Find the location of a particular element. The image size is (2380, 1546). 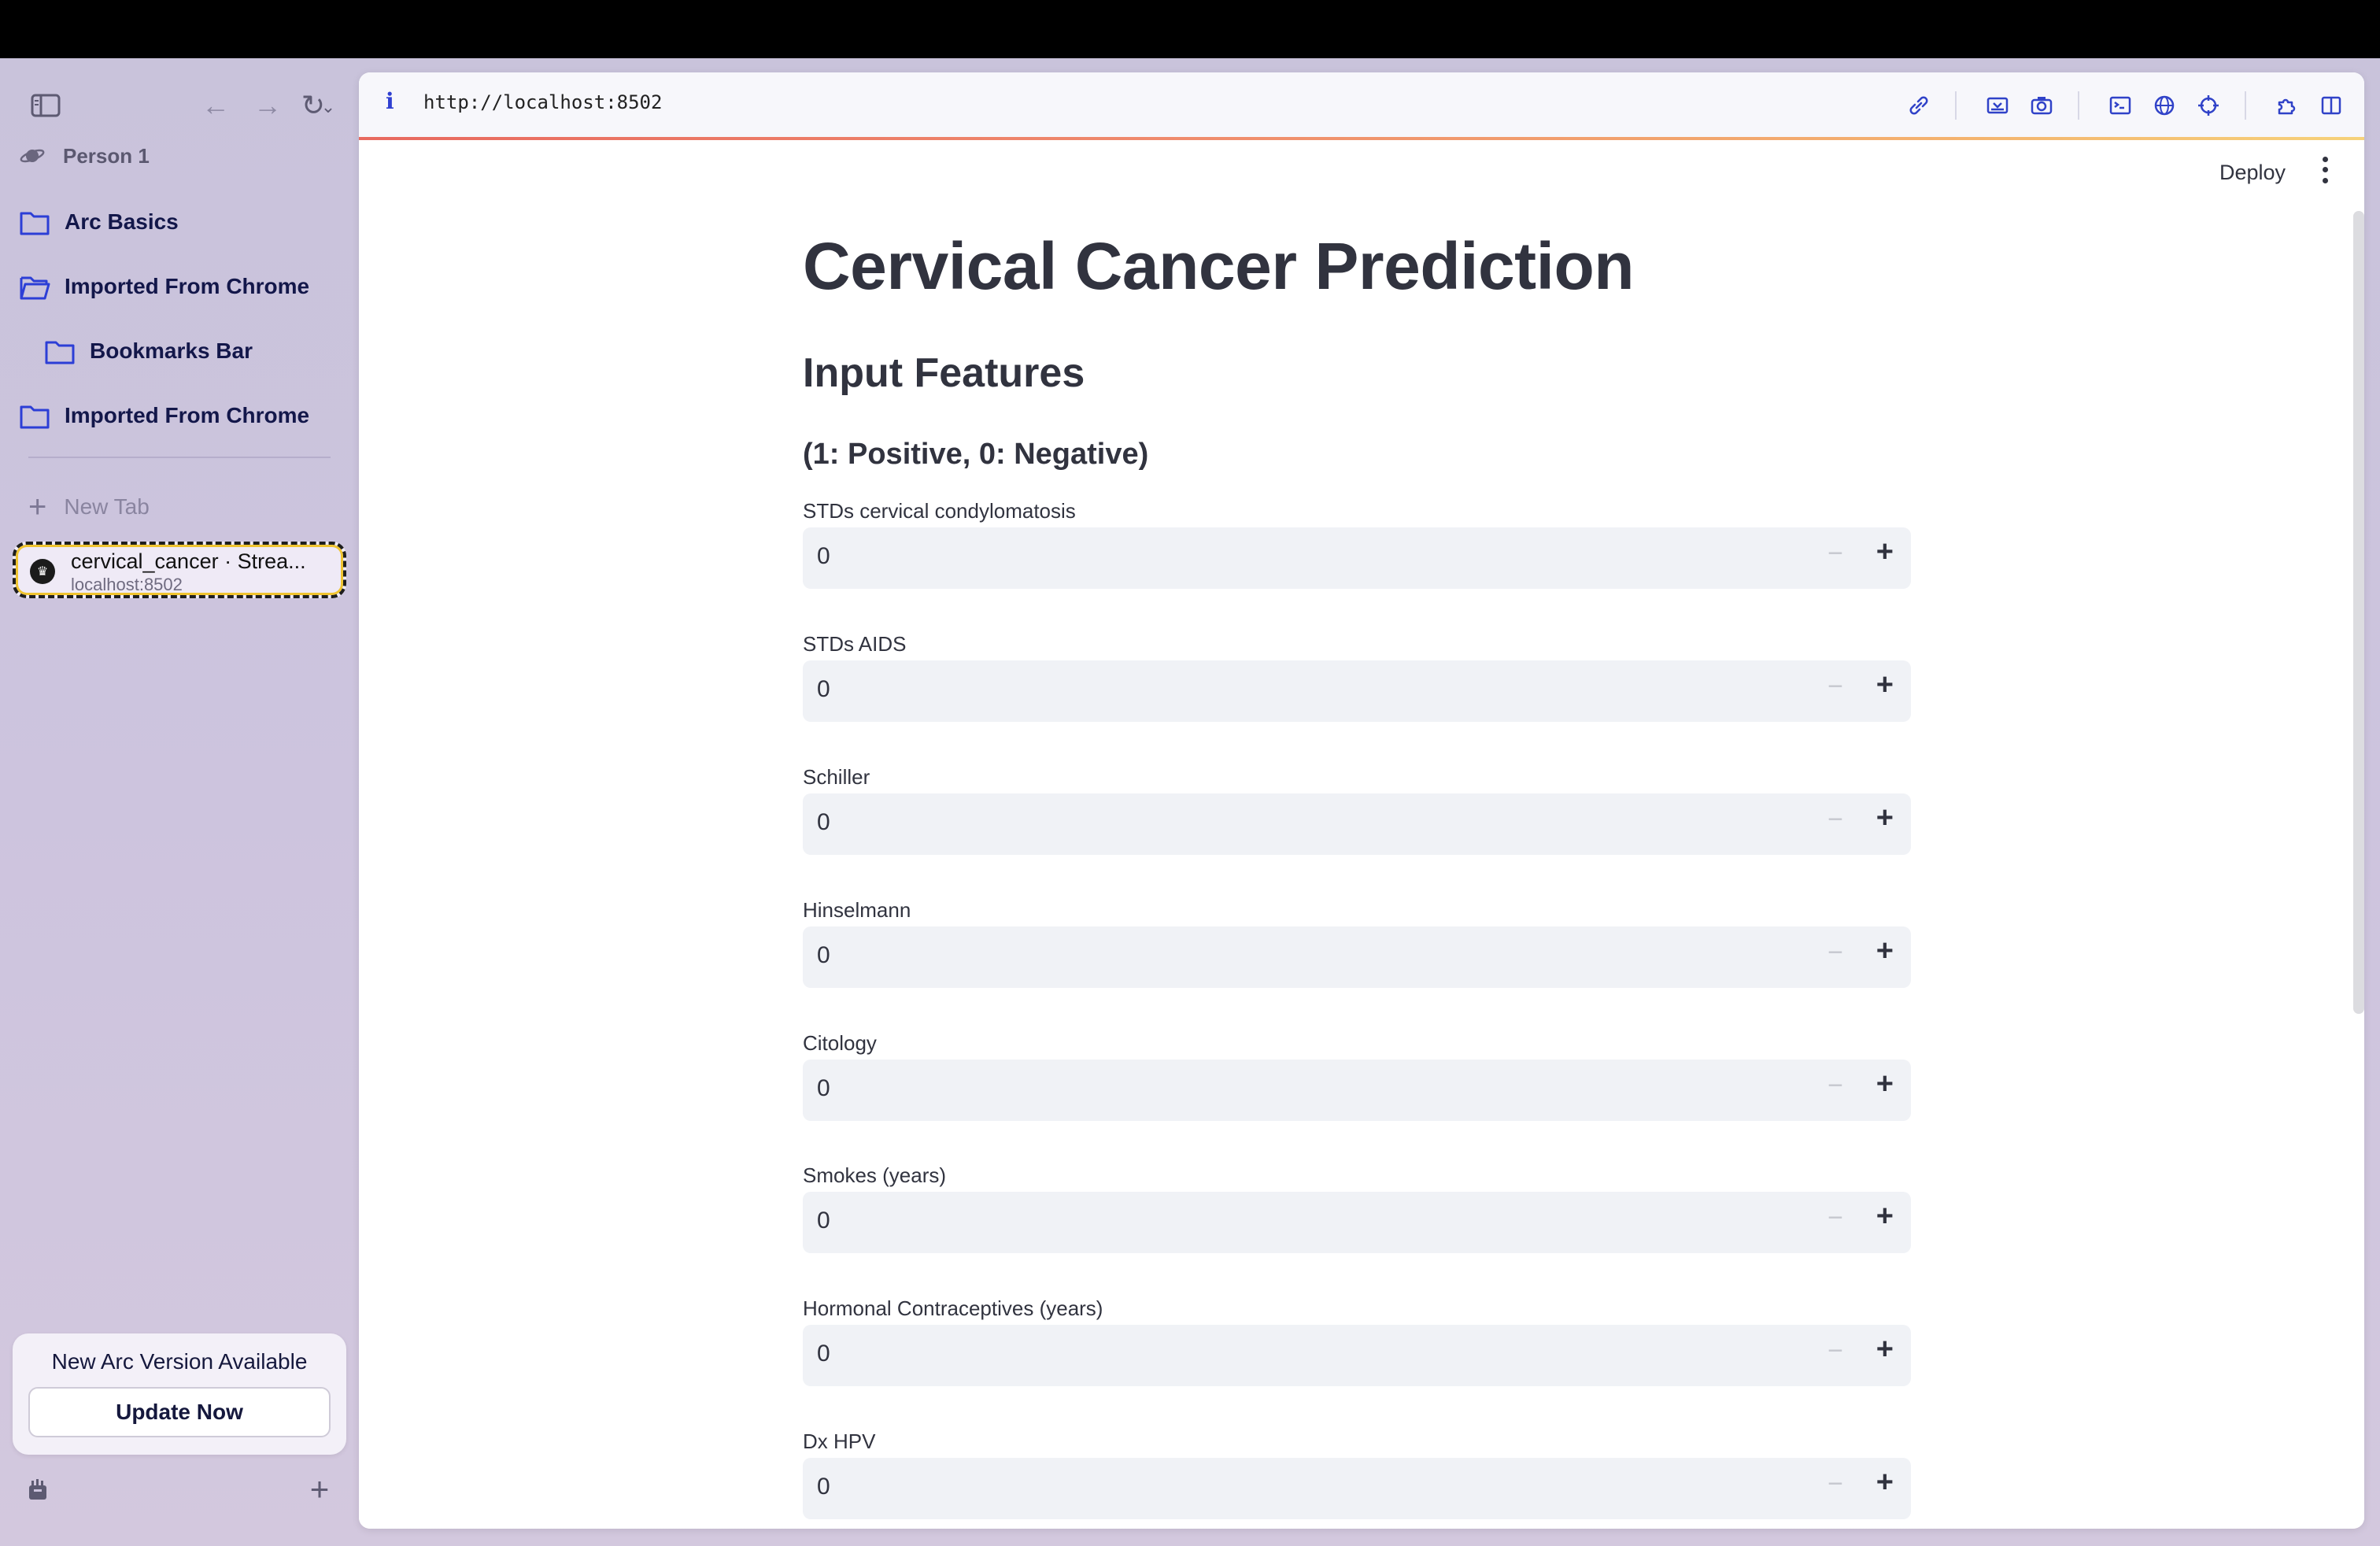

link-icon is located at coordinates (1918, 105).